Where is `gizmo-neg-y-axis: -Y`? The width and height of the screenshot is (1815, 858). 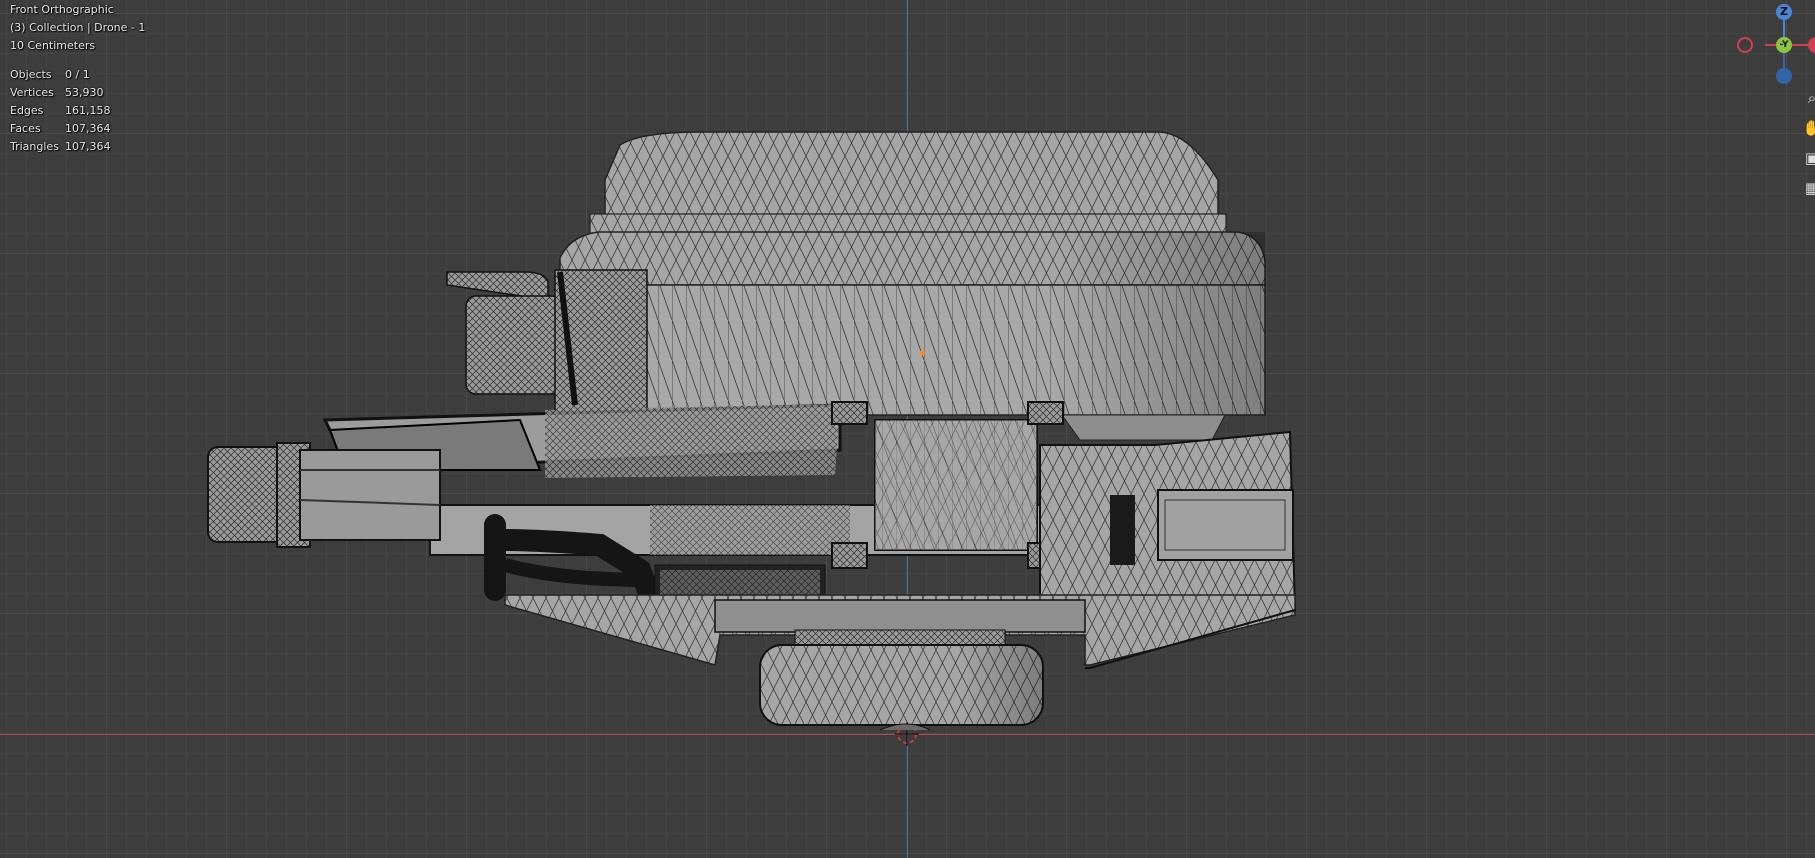
gizmo-neg-y-axis: -Y is located at coordinates (1784, 45).